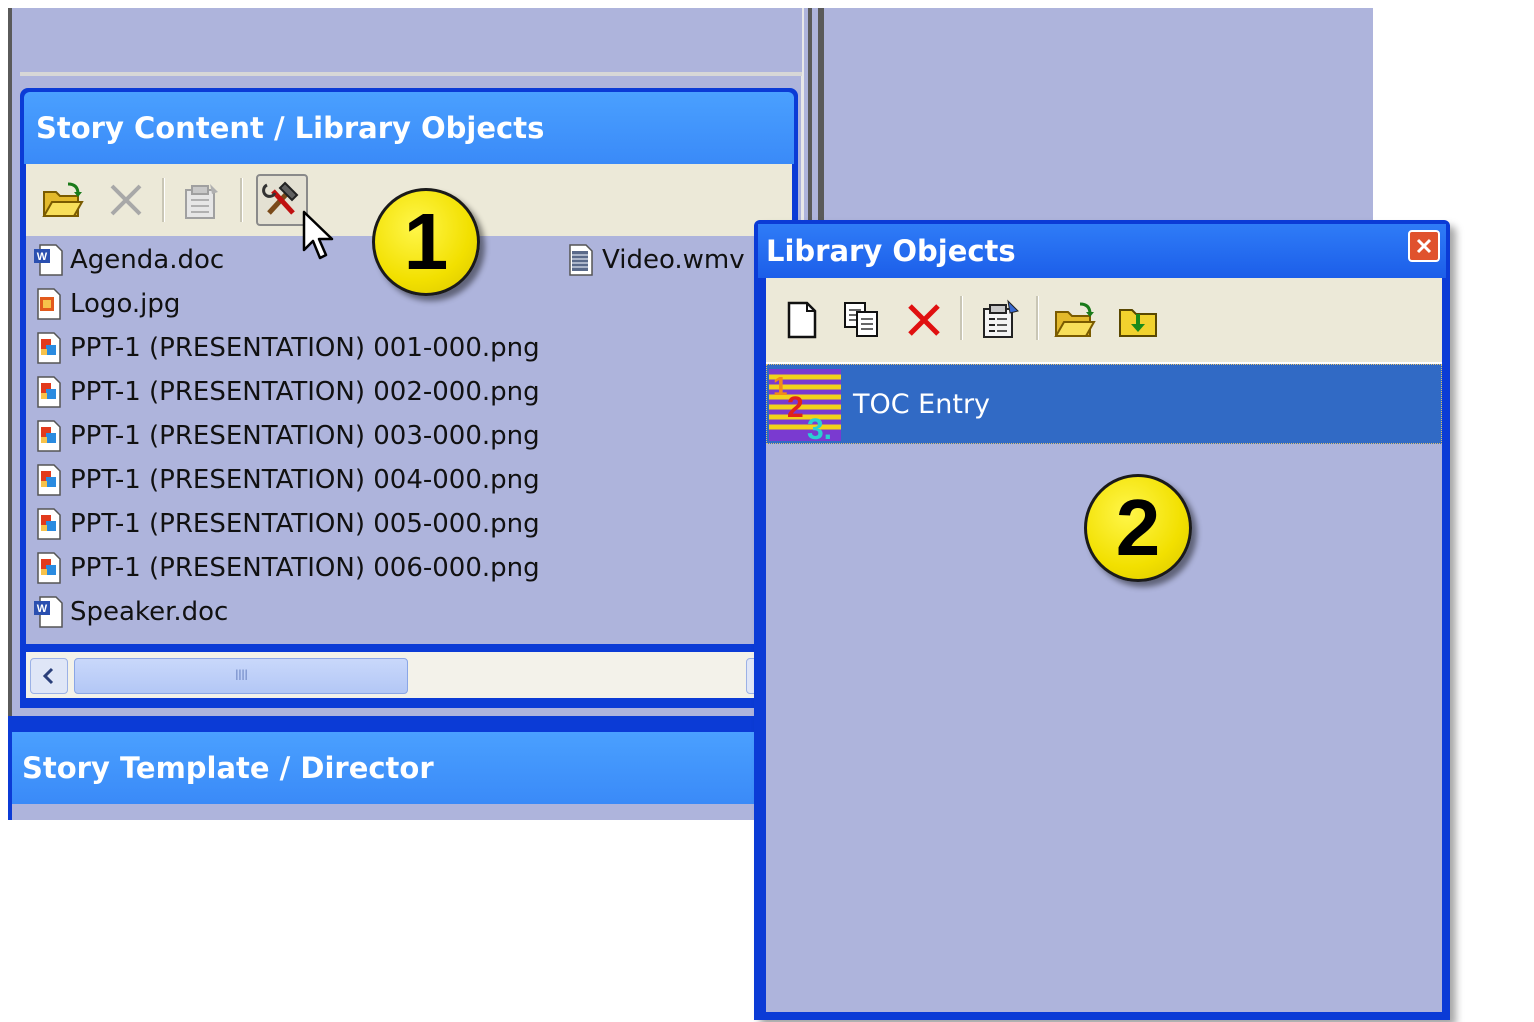 The height and width of the screenshot is (1022, 1534). I want to click on callout-badge-2: 2, so click(1138, 528).